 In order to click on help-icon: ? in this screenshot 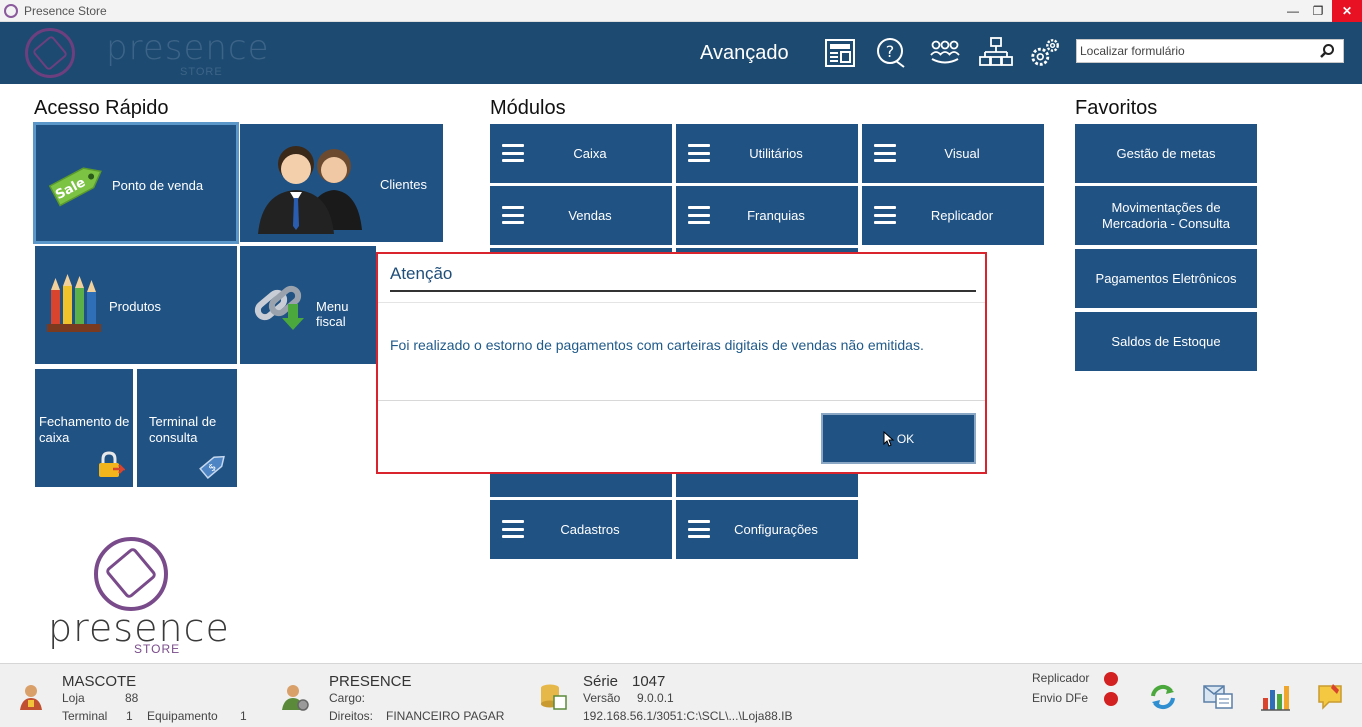, I will do `click(891, 53)`.